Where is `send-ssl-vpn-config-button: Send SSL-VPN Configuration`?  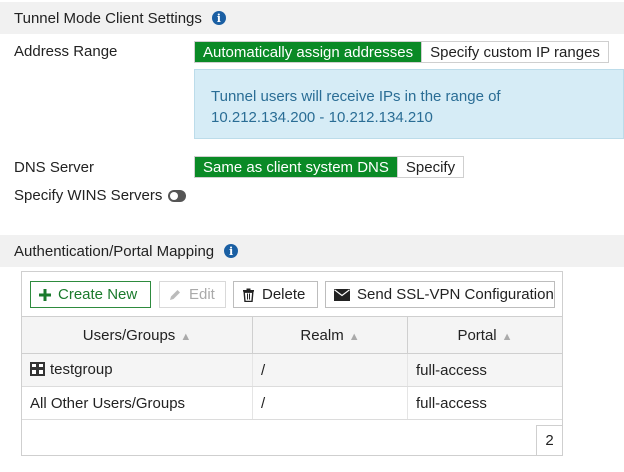
send-ssl-vpn-config-button: Send SSL-VPN Configuration is located at coordinates (440, 294).